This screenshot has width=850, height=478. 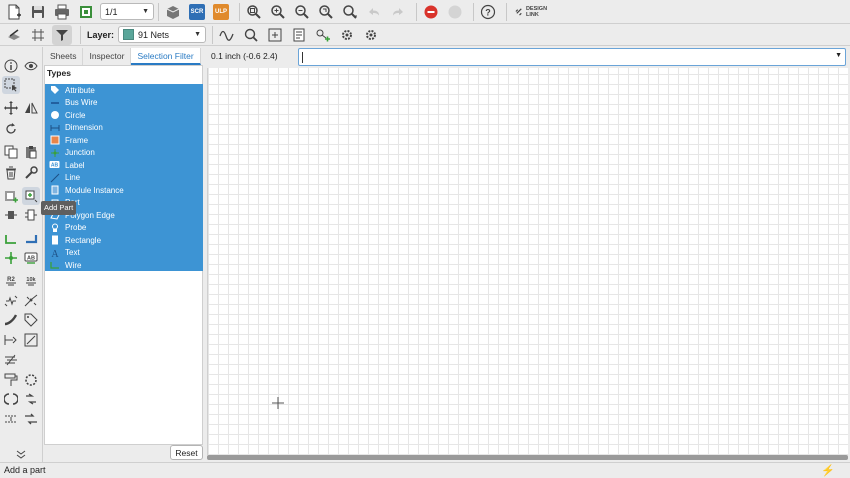 I want to click on info-icon, so click(x=11, y=66).